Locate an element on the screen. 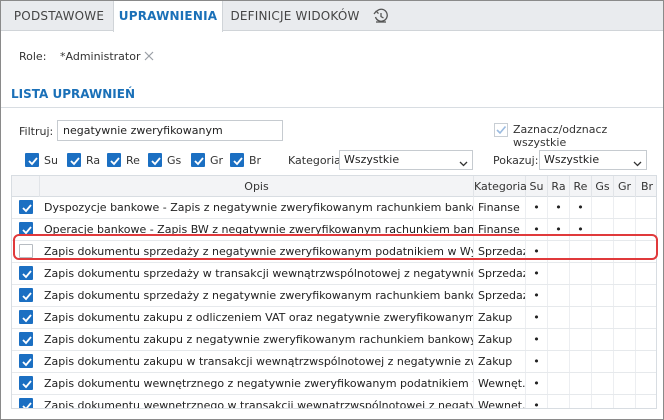 Image resolution: width=664 pixels, height=420 pixels. header-opis: Opis is located at coordinates (257, 186).